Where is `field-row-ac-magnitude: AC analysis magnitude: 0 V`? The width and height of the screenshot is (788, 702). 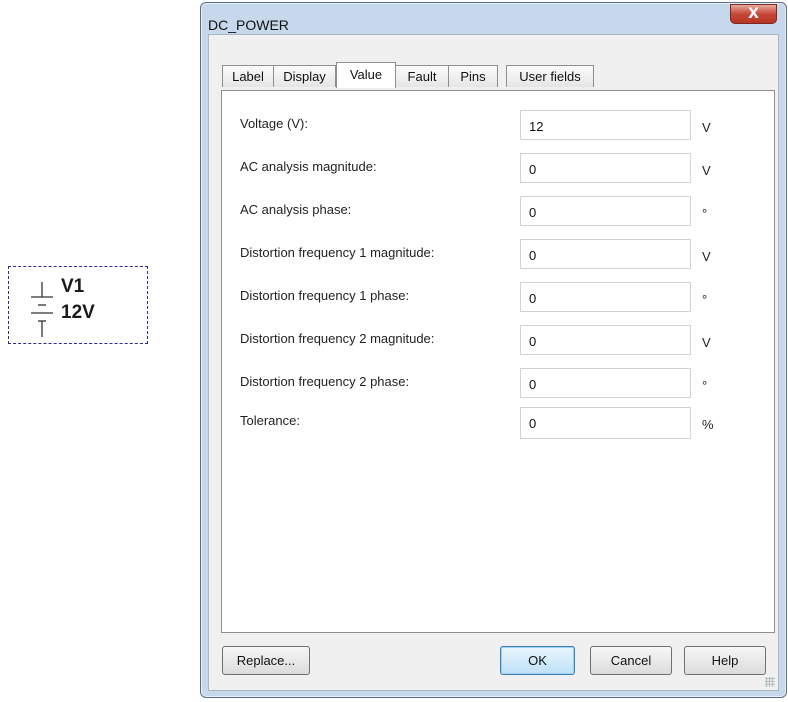
field-row-ac-magnitude: AC analysis magnitude: 0 V is located at coordinates (498, 168).